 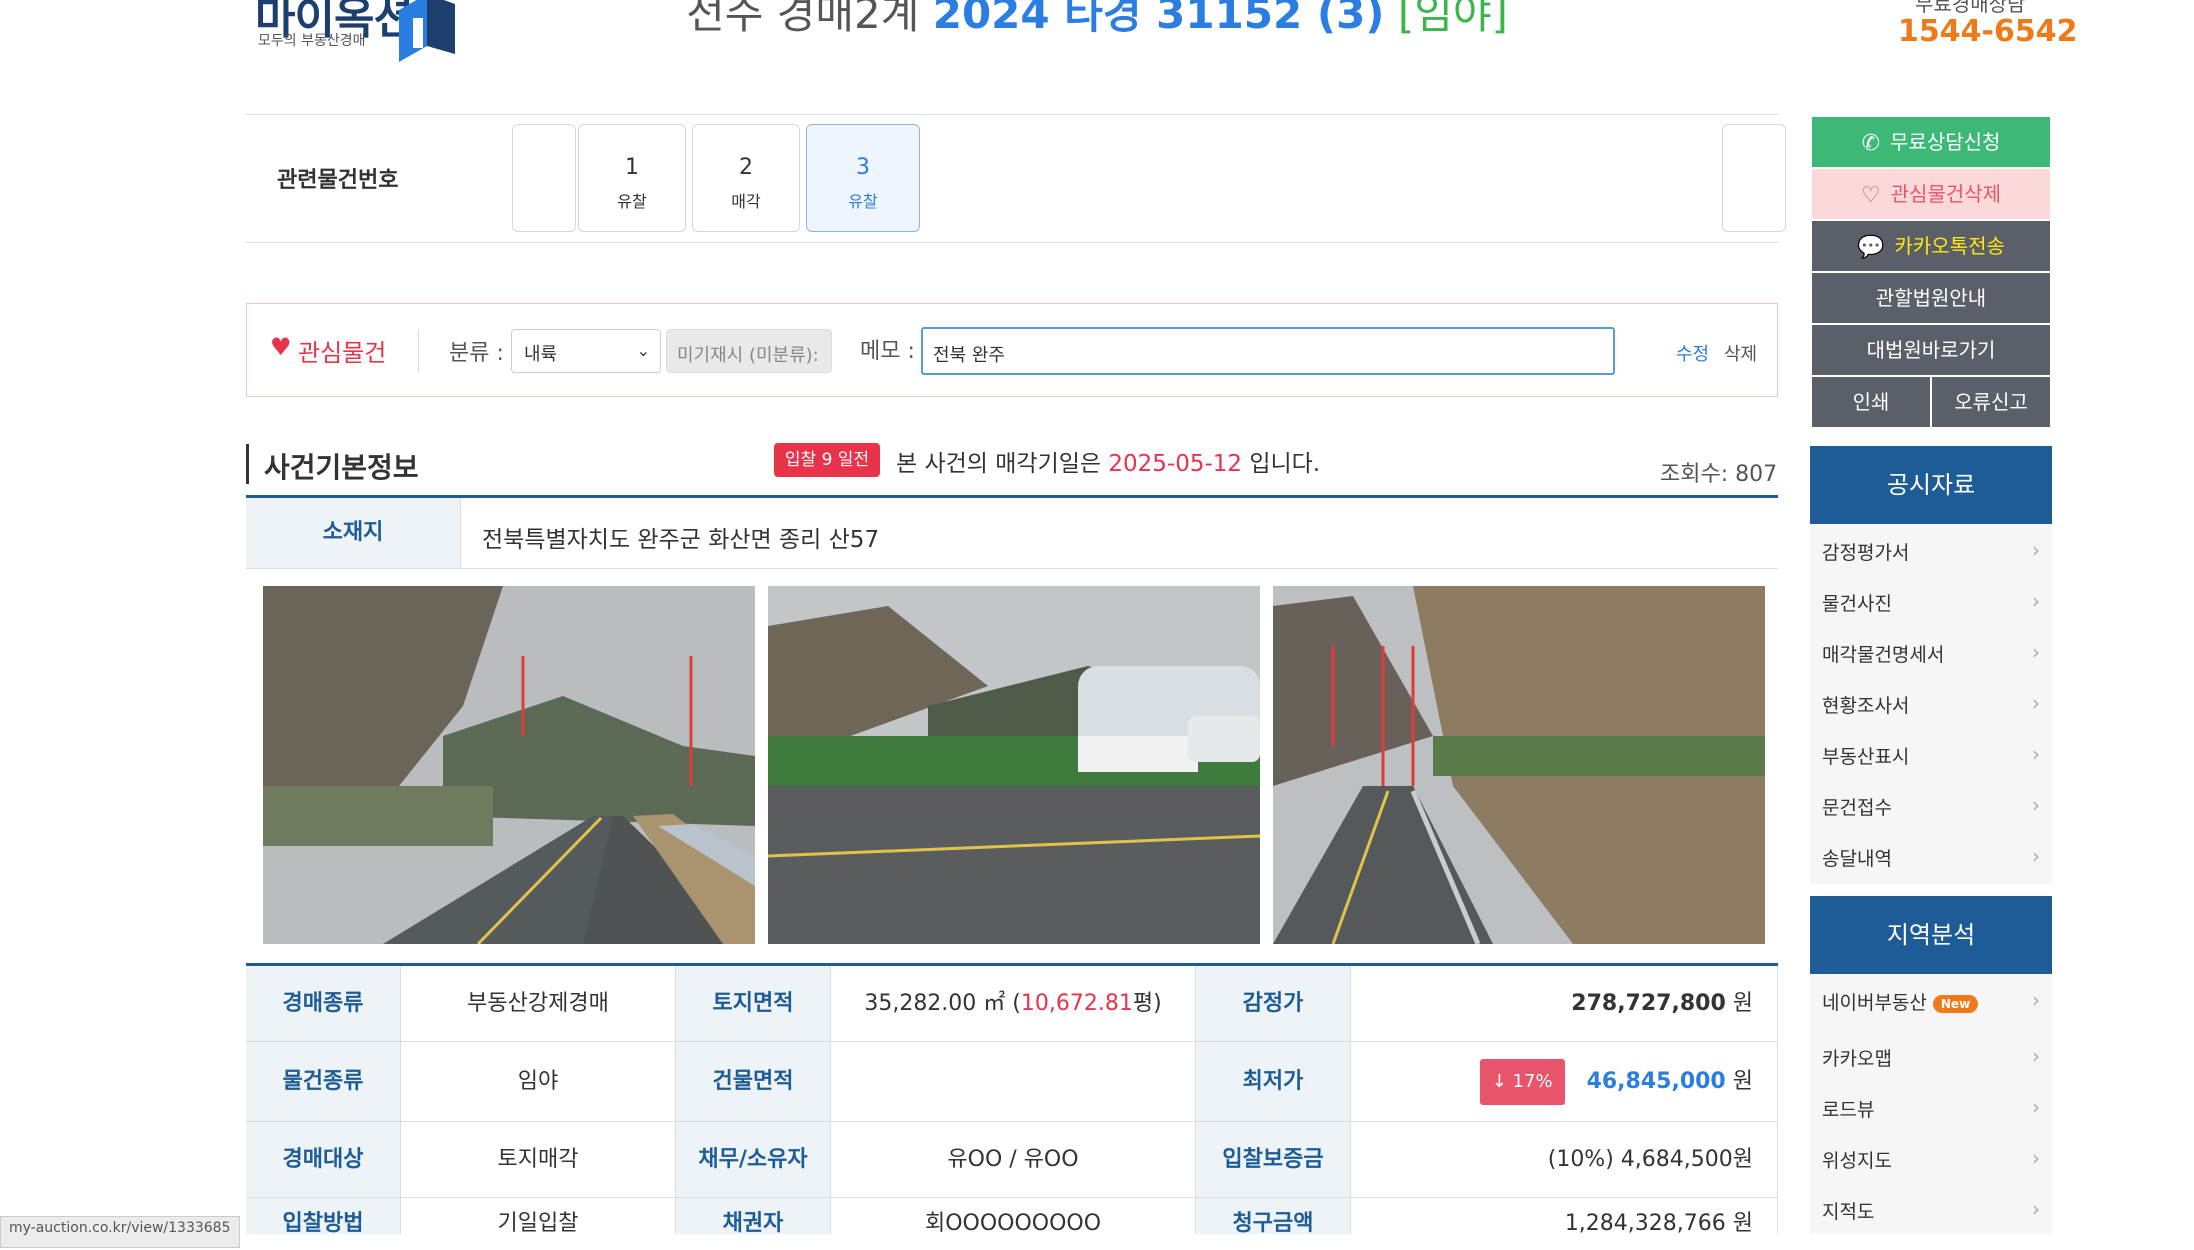 What do you see at coordinates (753, 1217) in the screenshot?
I see `creditor-label: 채권자` at bounding box center [753, 1217].